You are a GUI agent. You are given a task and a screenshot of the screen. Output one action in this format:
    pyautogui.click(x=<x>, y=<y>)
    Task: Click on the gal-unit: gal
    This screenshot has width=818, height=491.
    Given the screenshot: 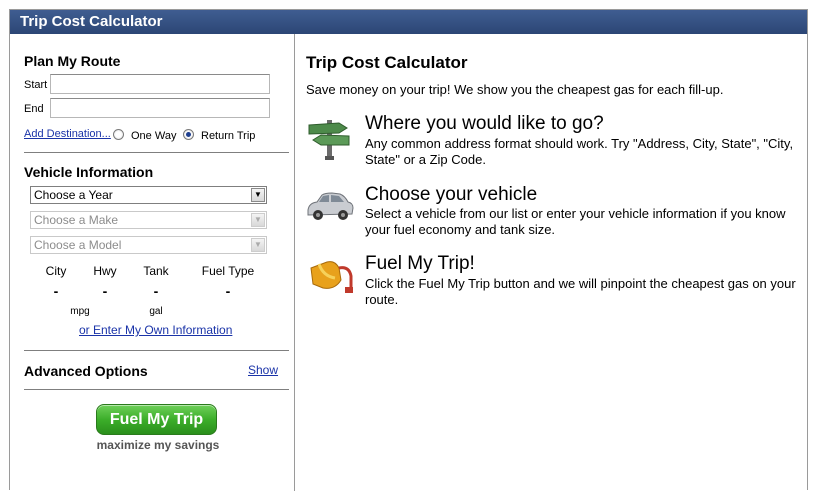 What is the action you would take?
    pyautogui.click(x=156, y=311)
    